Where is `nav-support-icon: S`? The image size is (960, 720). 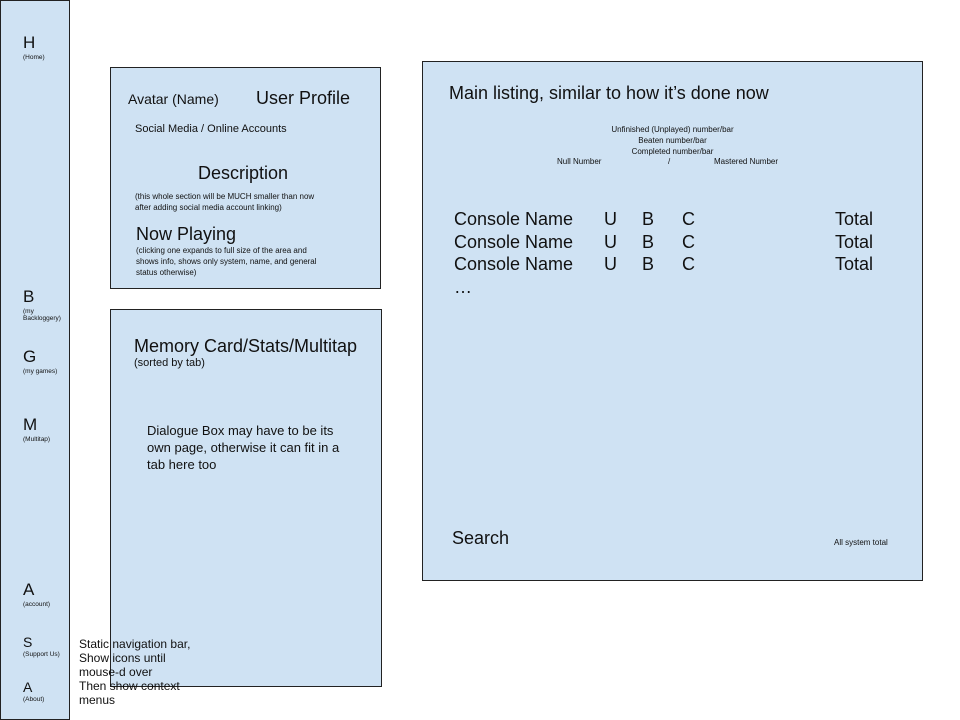 nav-support-icon: S is located at coordinates (27, 642).